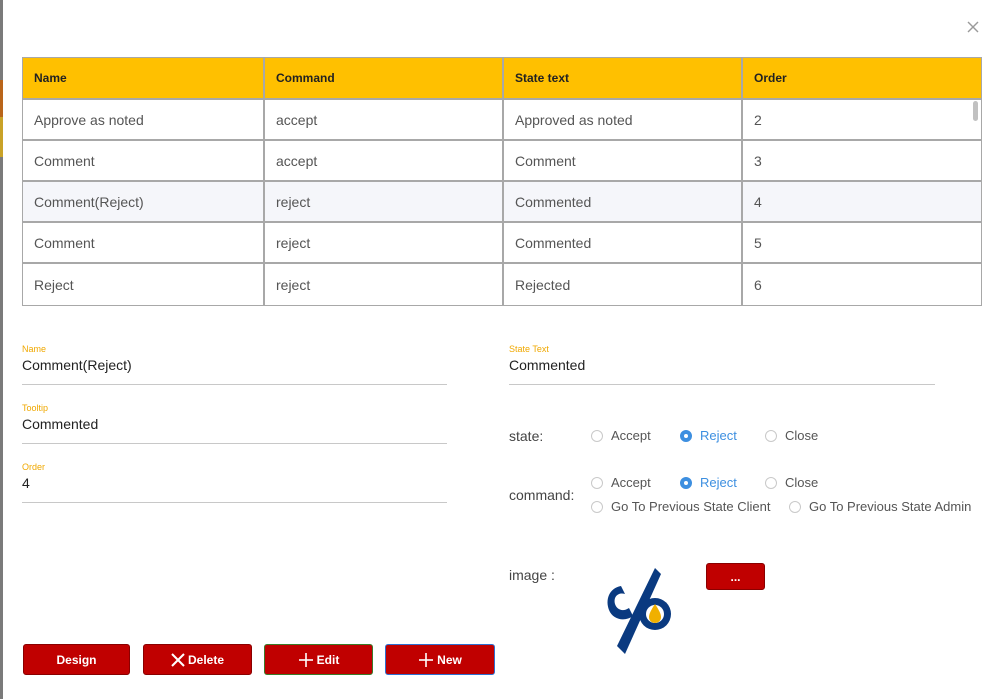 The height and width of the screenshot is (699, 998). I want to click on table-cell: Comment(Reject), so click(144, 201).